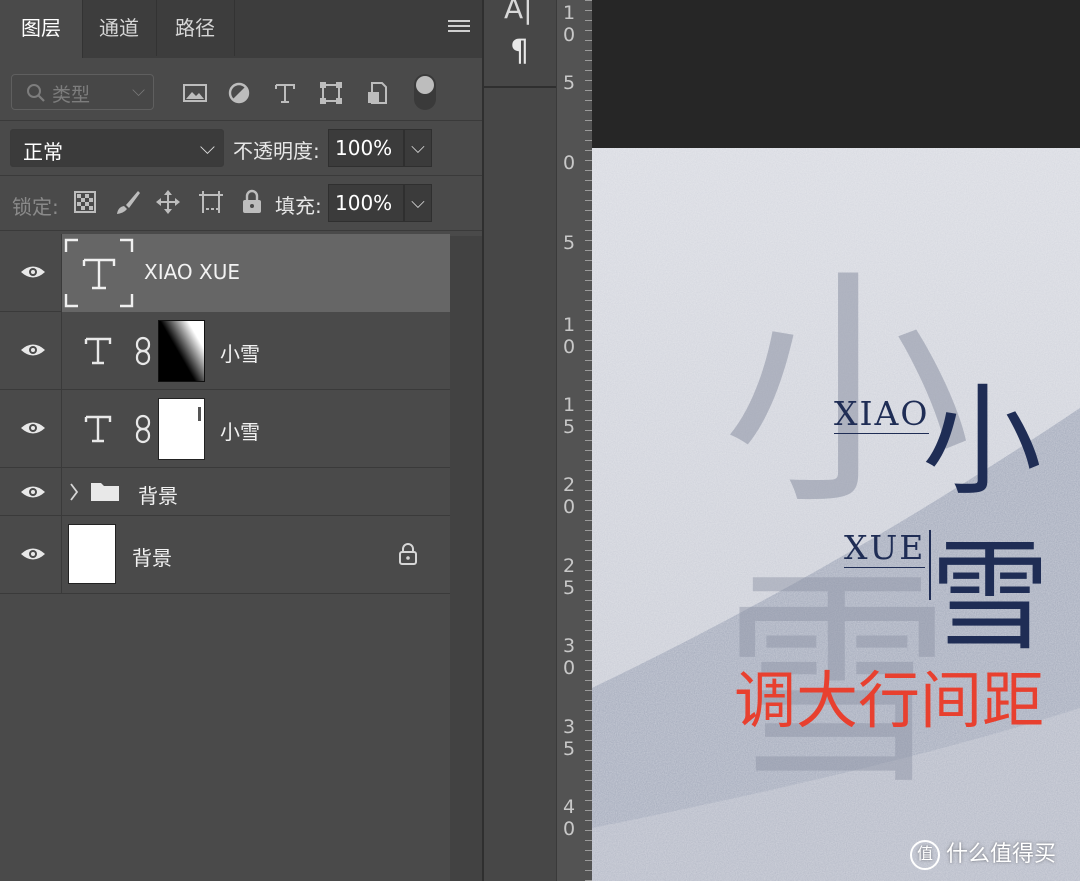 The width and height of the screenshot is (1080, 881). I want to click on lock-label: 锁定:, so click(35, 207).